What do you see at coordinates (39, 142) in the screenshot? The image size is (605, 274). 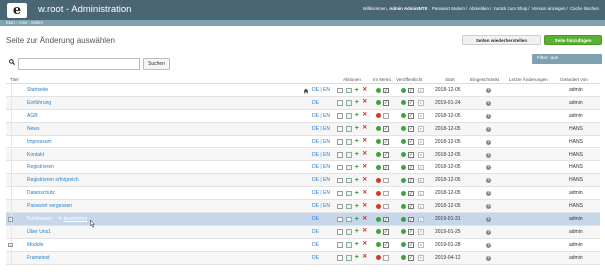 I see `page-title-link: Impressum` at bounding box center [39, 142].